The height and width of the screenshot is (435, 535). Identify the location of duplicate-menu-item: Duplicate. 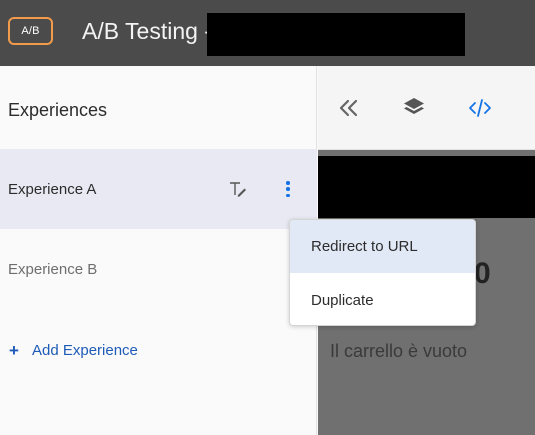
(382, 299).